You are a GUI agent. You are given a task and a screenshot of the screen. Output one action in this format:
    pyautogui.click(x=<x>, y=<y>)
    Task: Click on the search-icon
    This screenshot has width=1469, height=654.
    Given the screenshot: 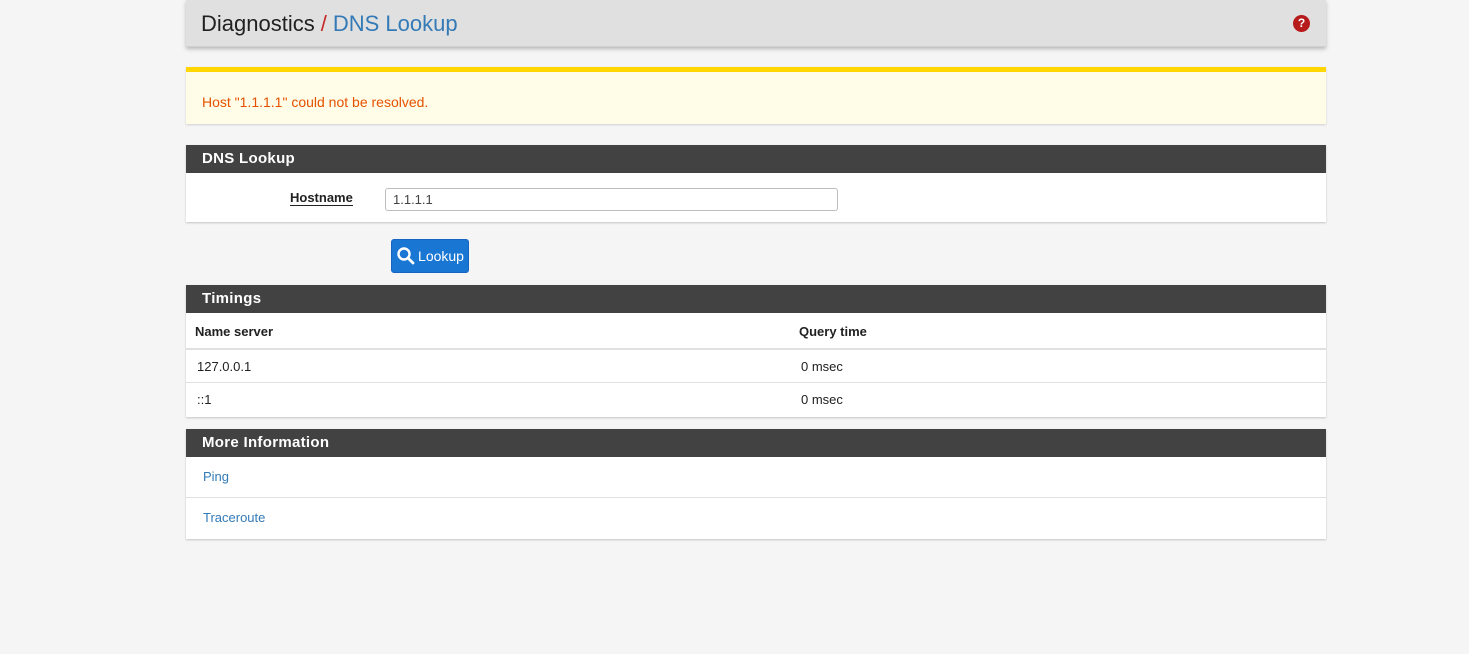 What is the action you would take?
    pyautogui.click(x=406, y=256)
    